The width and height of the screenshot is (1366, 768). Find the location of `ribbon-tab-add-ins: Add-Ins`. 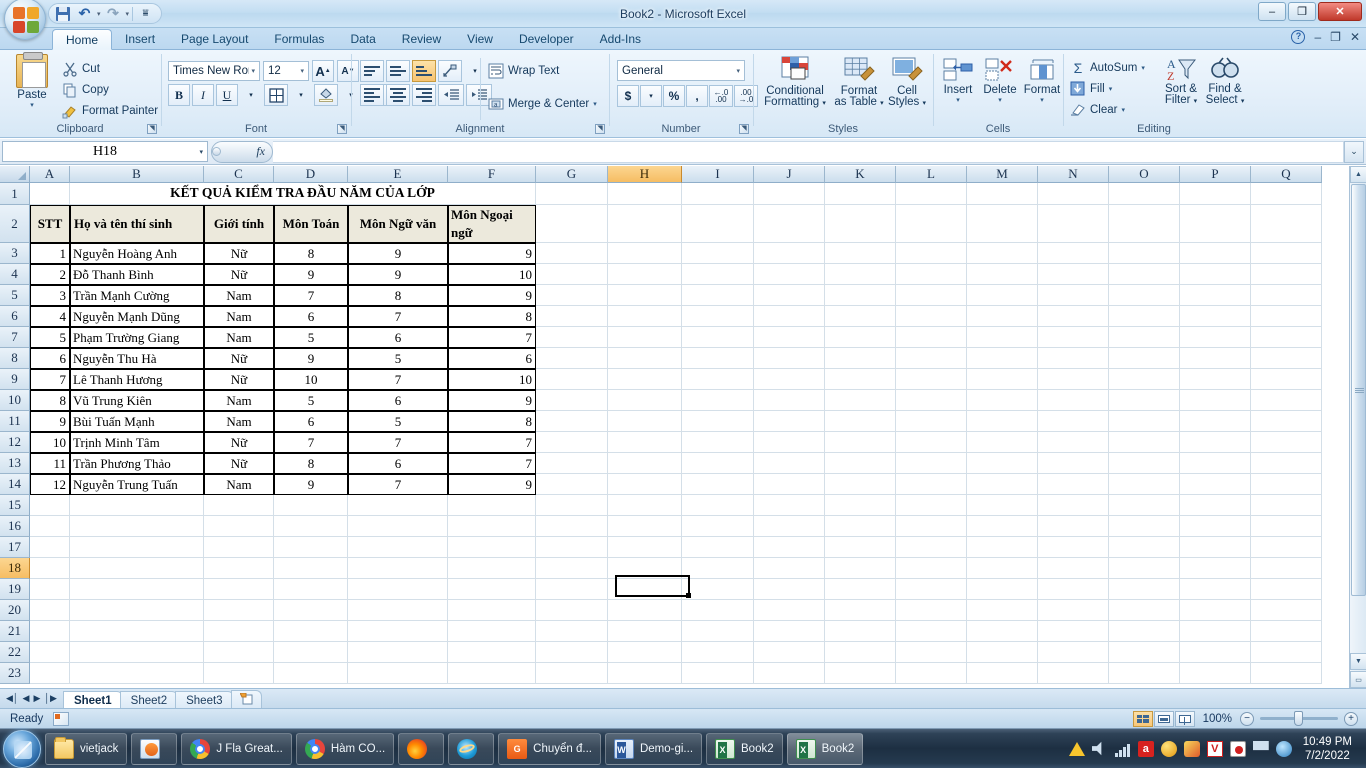

ribbon-tab-add-ins: Add-Ins is located at coordinates (620, 39).